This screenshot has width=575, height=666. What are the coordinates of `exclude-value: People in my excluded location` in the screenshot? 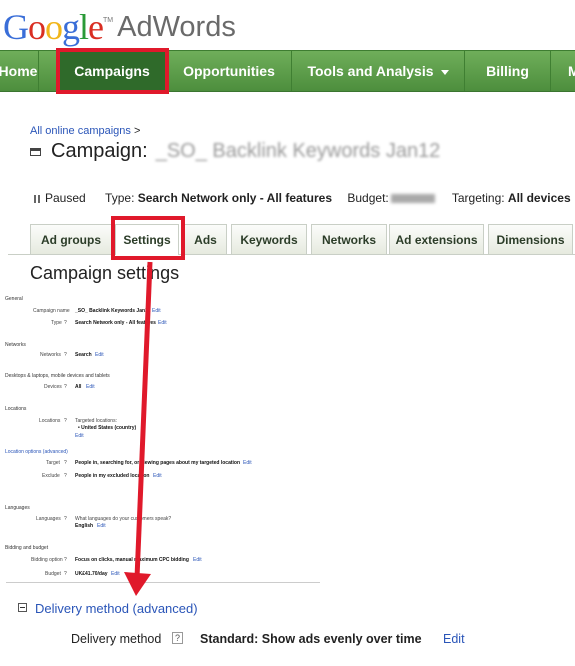 It's located at (112, 476).